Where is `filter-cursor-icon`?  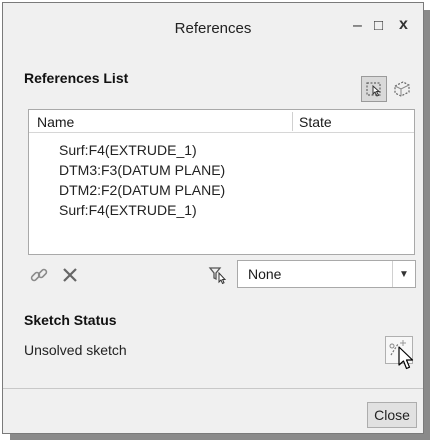 filter-cursor-icon is located at coordinates (217, 276).